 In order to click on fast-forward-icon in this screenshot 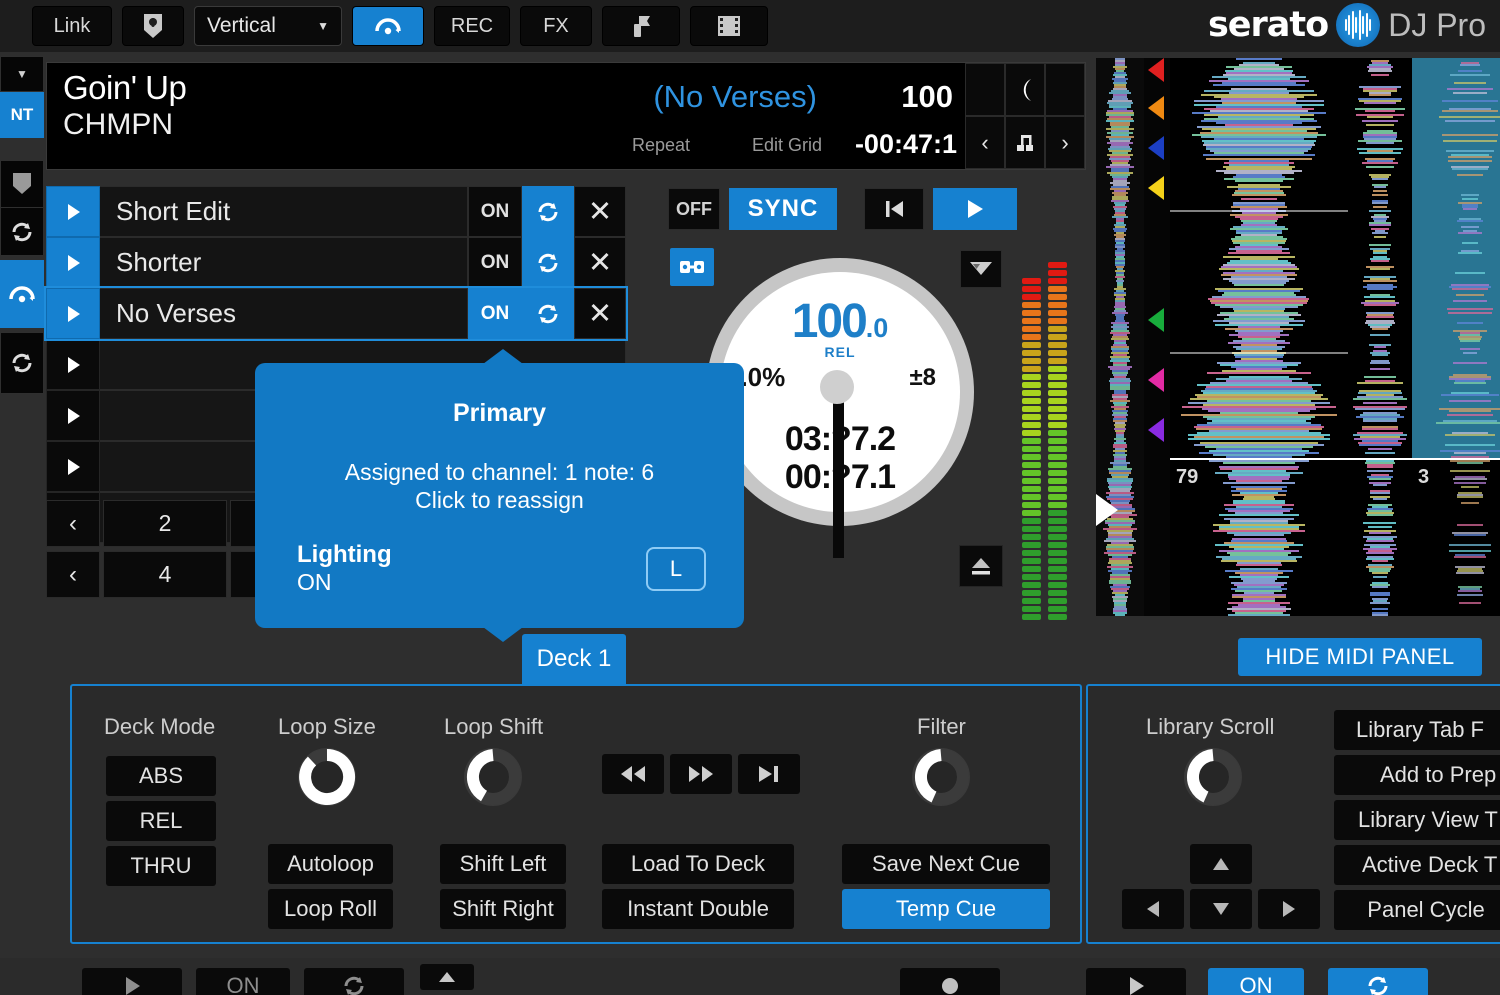, I will do `click(701, 774)`.